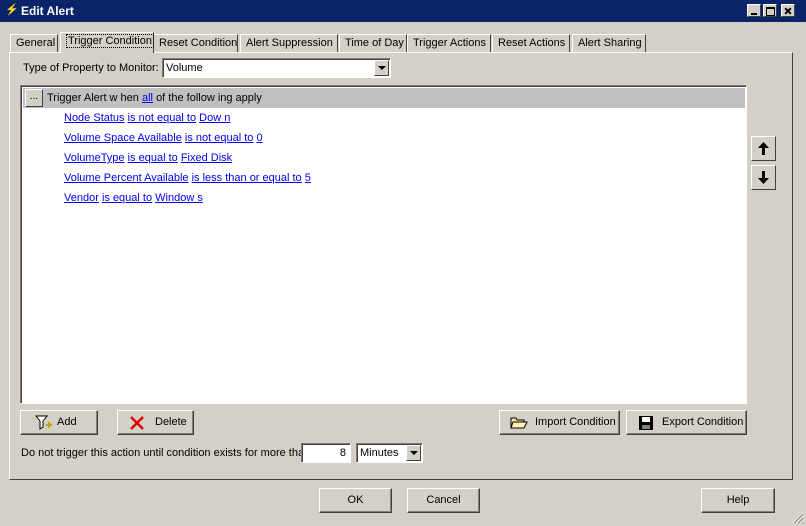 This screenshot has height=526, width=806. I want to click on delay-value-input: 8, so click(326, 453).